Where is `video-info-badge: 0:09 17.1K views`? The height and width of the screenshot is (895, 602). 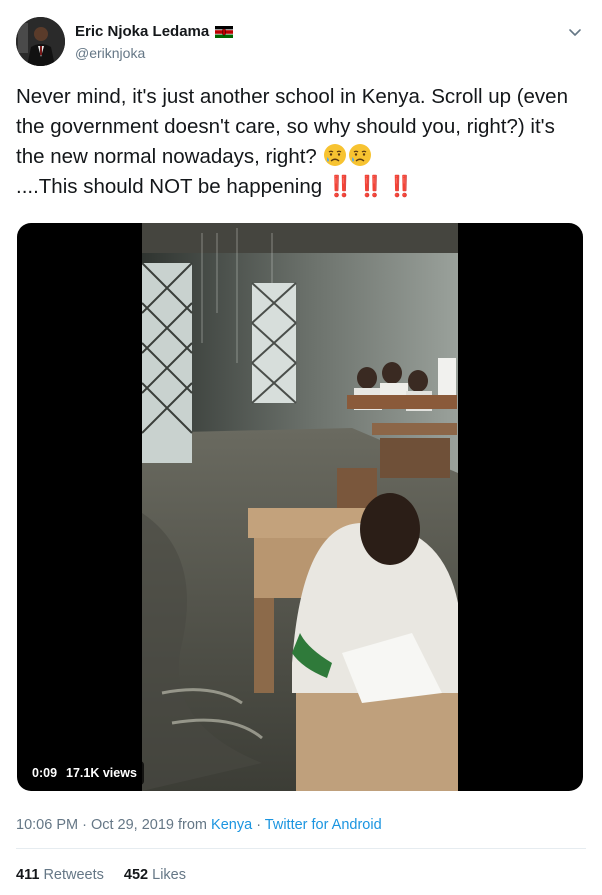
video-info-badge: 0:09 17.1K views is located at coordinates (84, 773).